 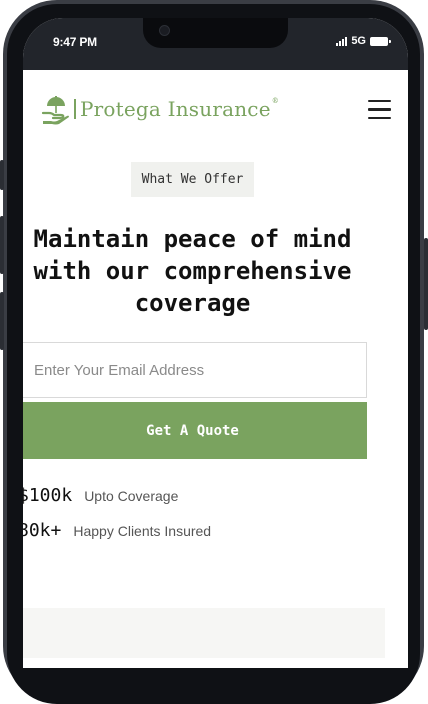 What do you see at coordinates (2, 175) in the screenshot?
I see `silent-switch` at bounding box center [2, 175].